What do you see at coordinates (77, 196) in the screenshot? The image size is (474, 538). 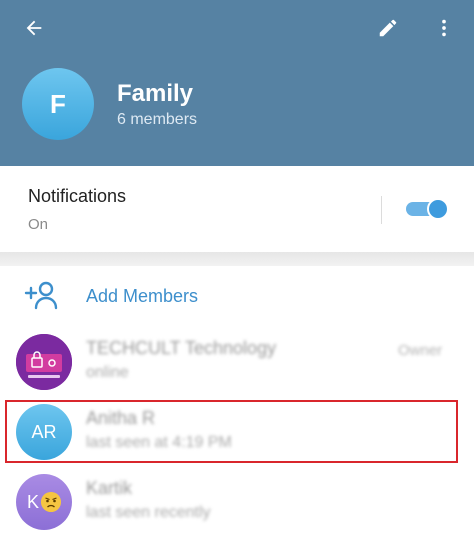 I see `notifications-title: Notifications` at bounding box center [77, 196].